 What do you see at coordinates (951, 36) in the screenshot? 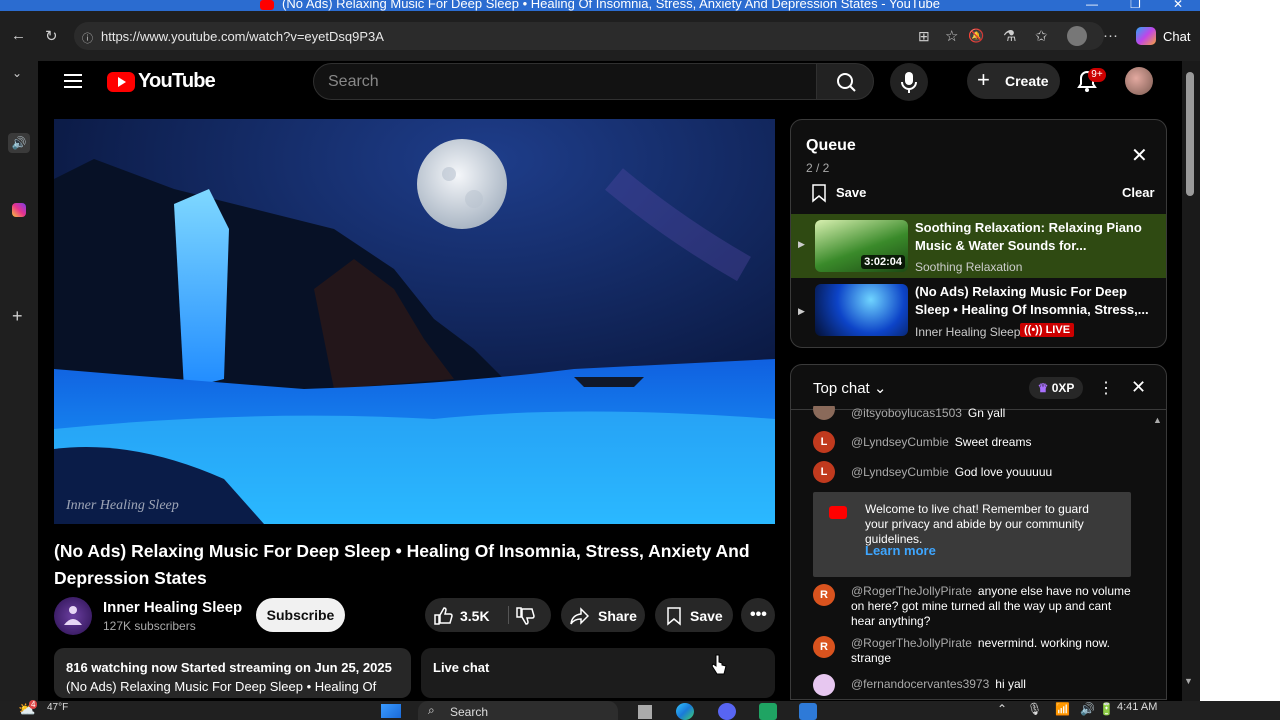
I see `favorite-star-icon: ☆` at bounding box center [951, 36].